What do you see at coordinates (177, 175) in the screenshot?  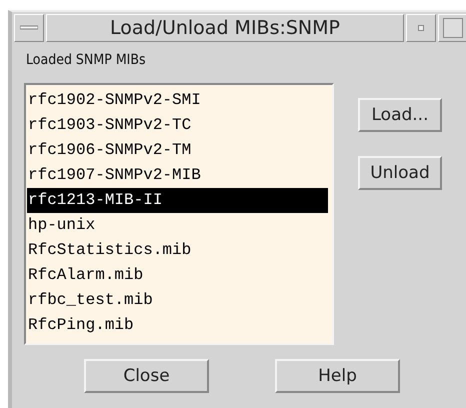 I see `mib-list-item: rfc1907-SNMPv2-MIB` at bounding box center [177, 175].